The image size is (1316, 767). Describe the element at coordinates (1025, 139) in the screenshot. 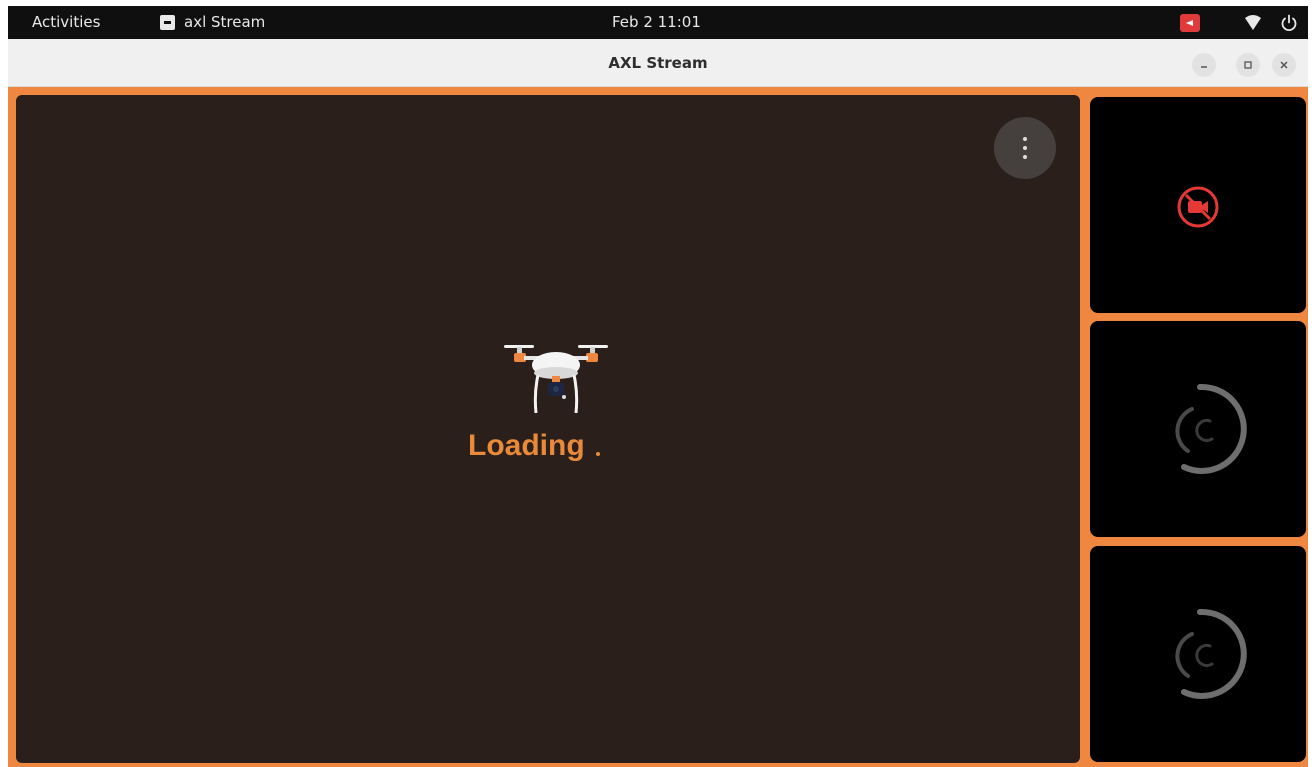

I see `more-vertical-icon` at that location.